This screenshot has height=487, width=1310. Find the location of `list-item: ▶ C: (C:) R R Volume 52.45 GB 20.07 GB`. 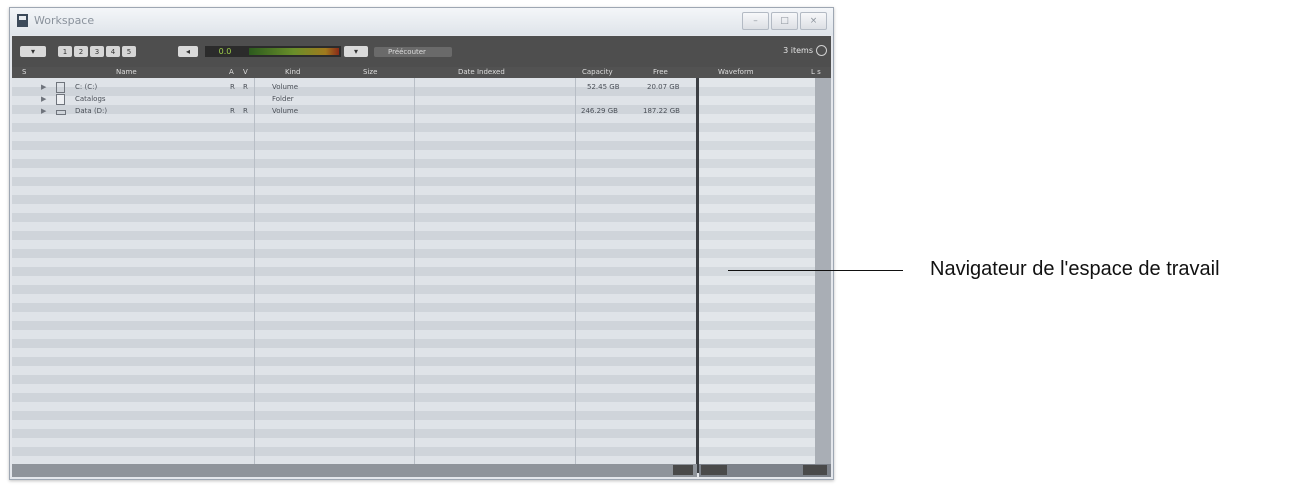

list-item: ▶ C: (C:) R R Volume 52.45 GB 20.07 GB is located at coordinates (354, 88).